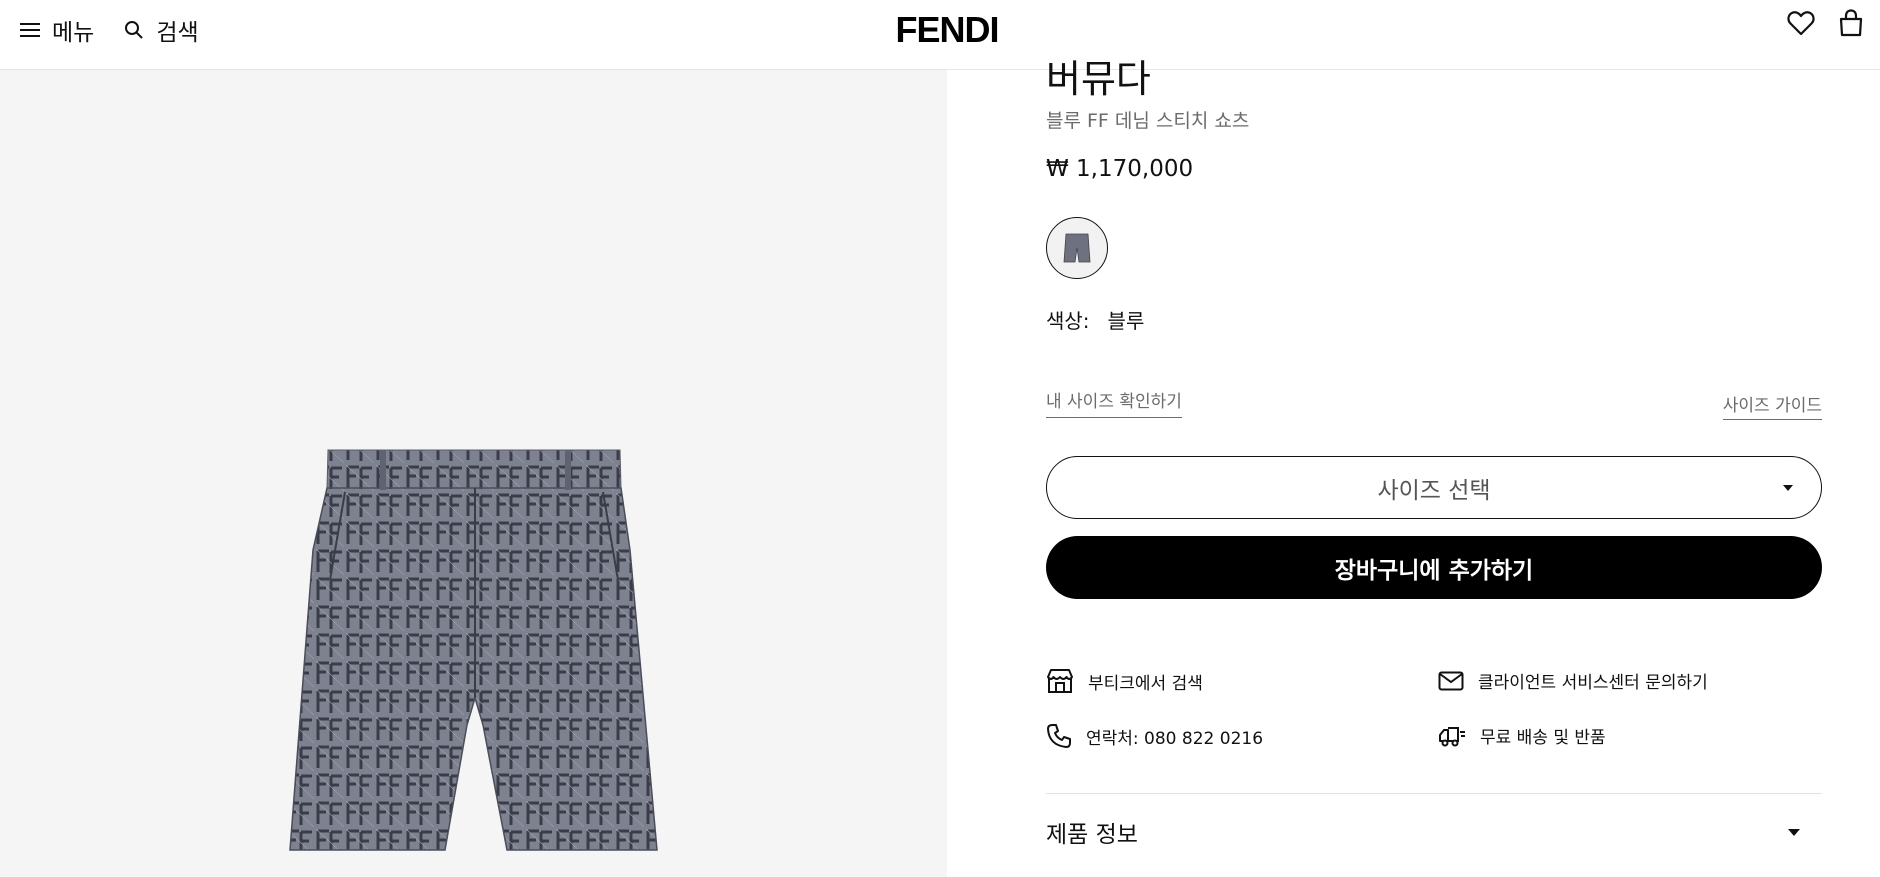 The image size is (1880, 877). What do you see at coordinates (947, 30) in the screenshot?
I see `fendi-logo: FENDI` at bounding box center [947, 30].